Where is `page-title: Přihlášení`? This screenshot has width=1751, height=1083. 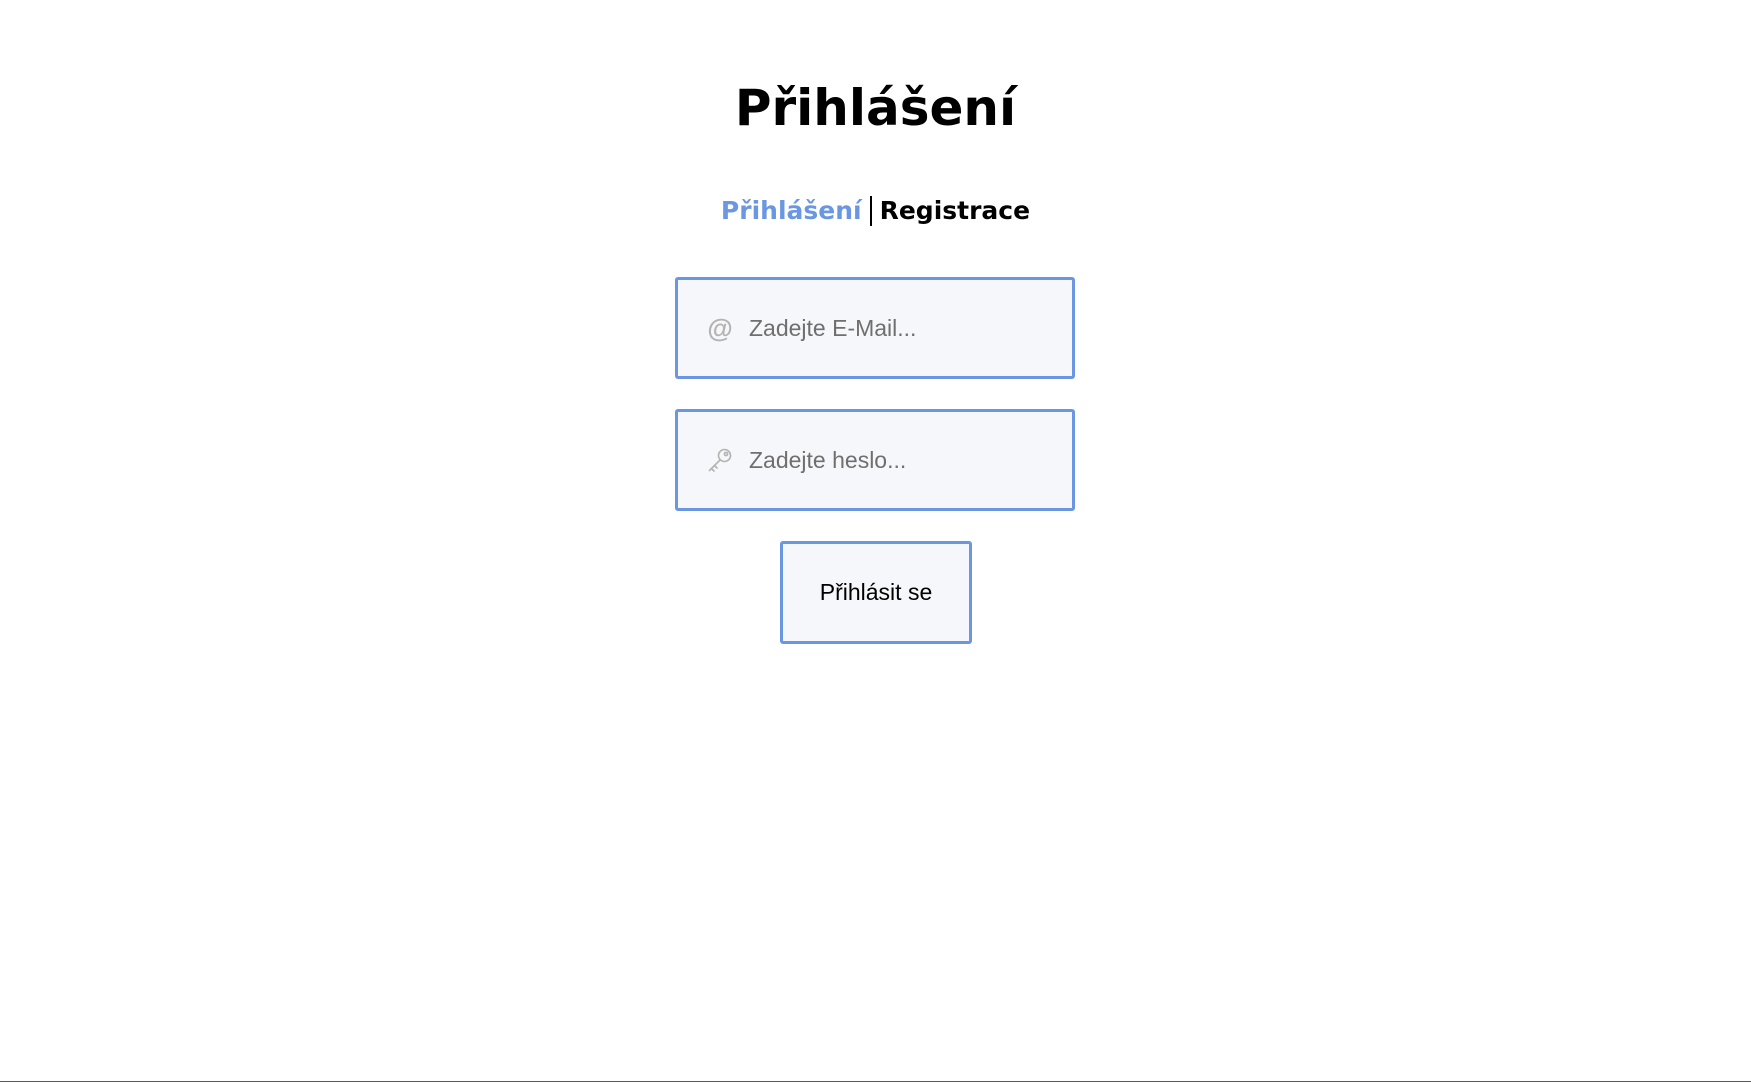
page-title: Přihlášení is located at coordinates (875, 108).